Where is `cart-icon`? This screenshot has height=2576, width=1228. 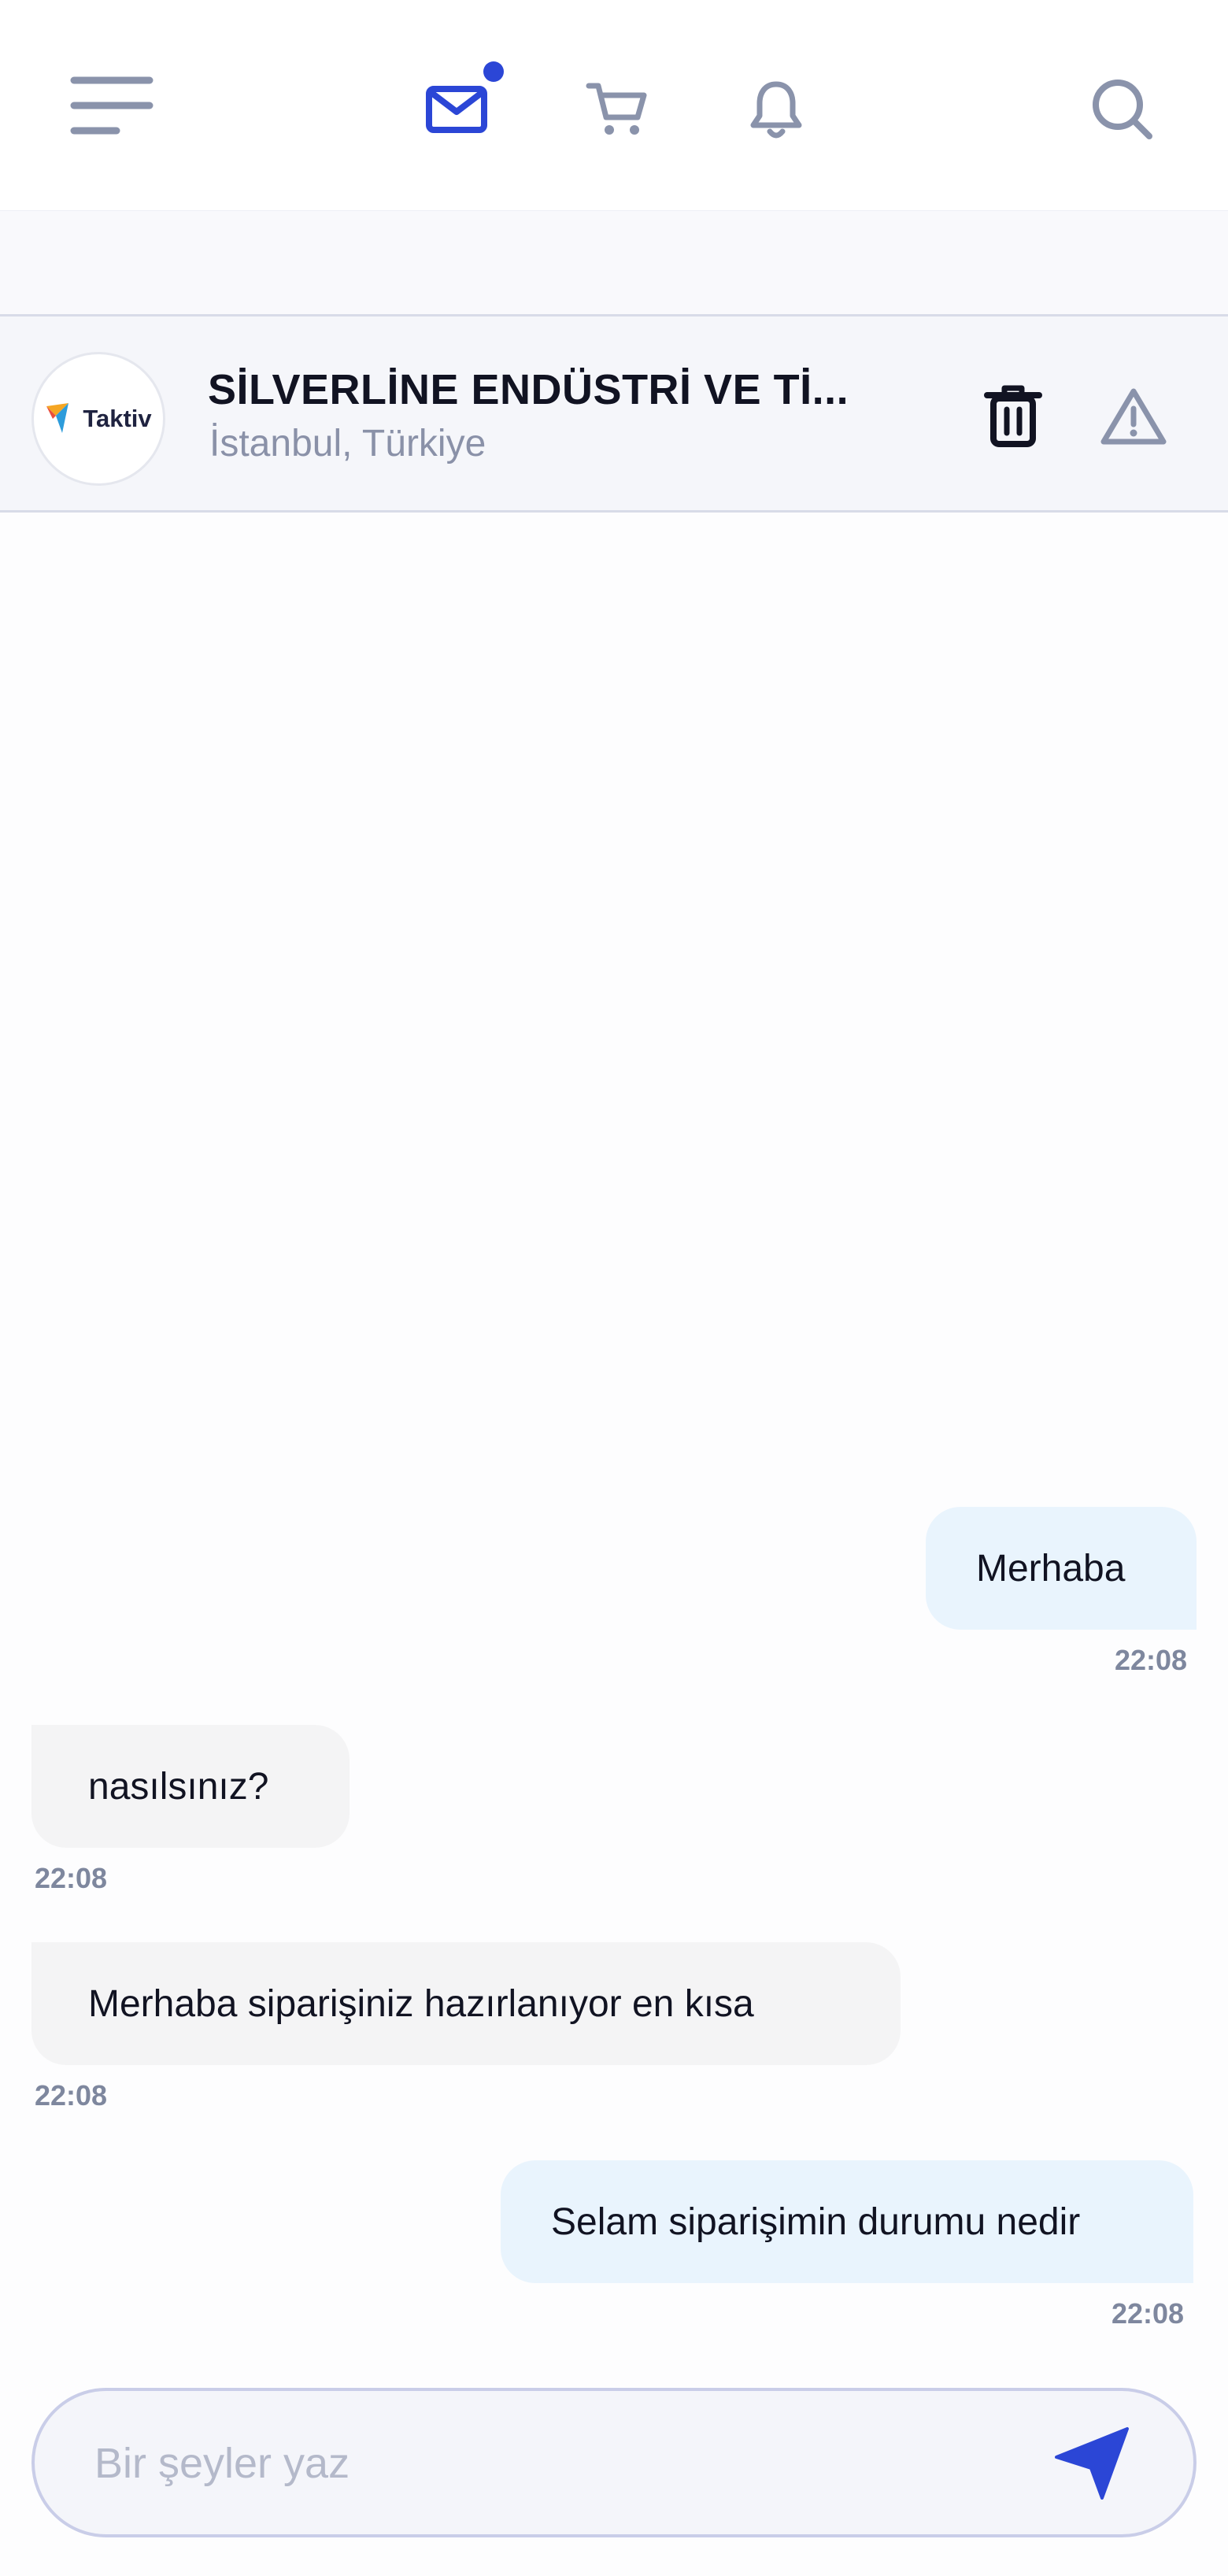 cart-icon is located at coordinates (616, 109).